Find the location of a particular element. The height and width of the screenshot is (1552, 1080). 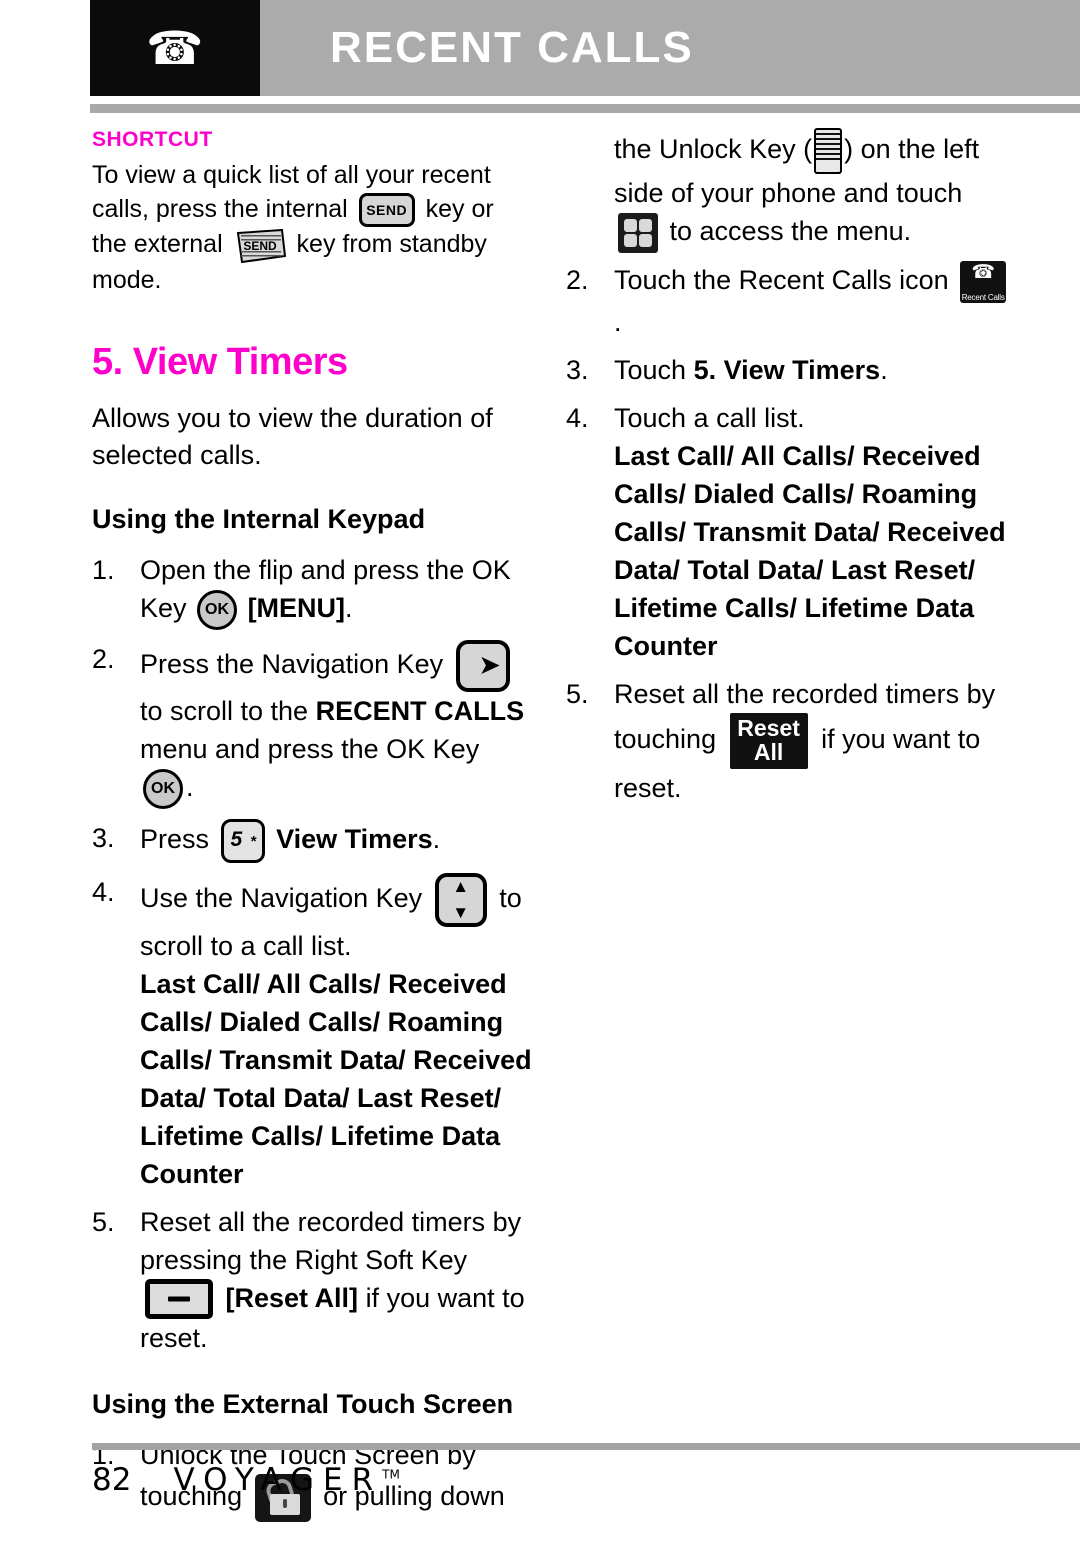

trademark-symbol: TM is located at coordinates (391, 1474).